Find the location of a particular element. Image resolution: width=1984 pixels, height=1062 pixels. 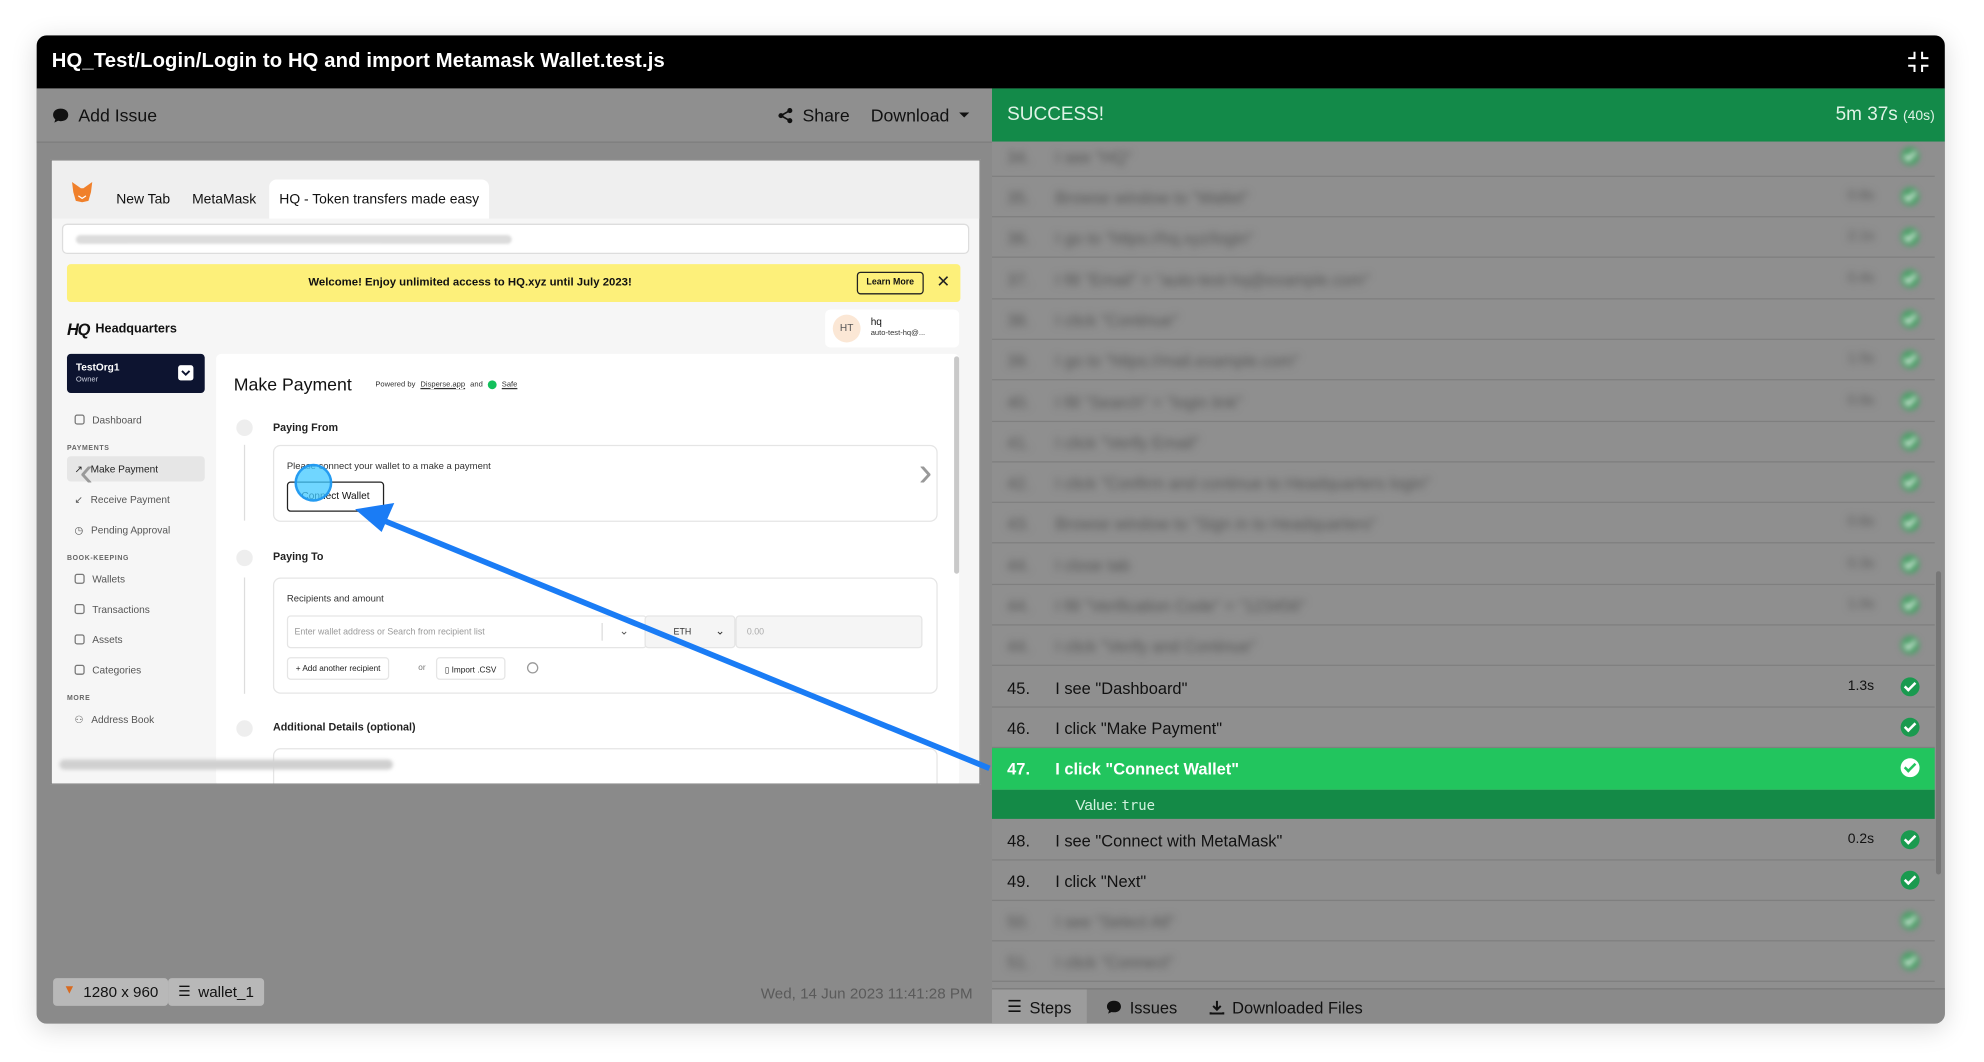

step-row: 41. I click "Verify Email" is located at coordinates (1463, 442).